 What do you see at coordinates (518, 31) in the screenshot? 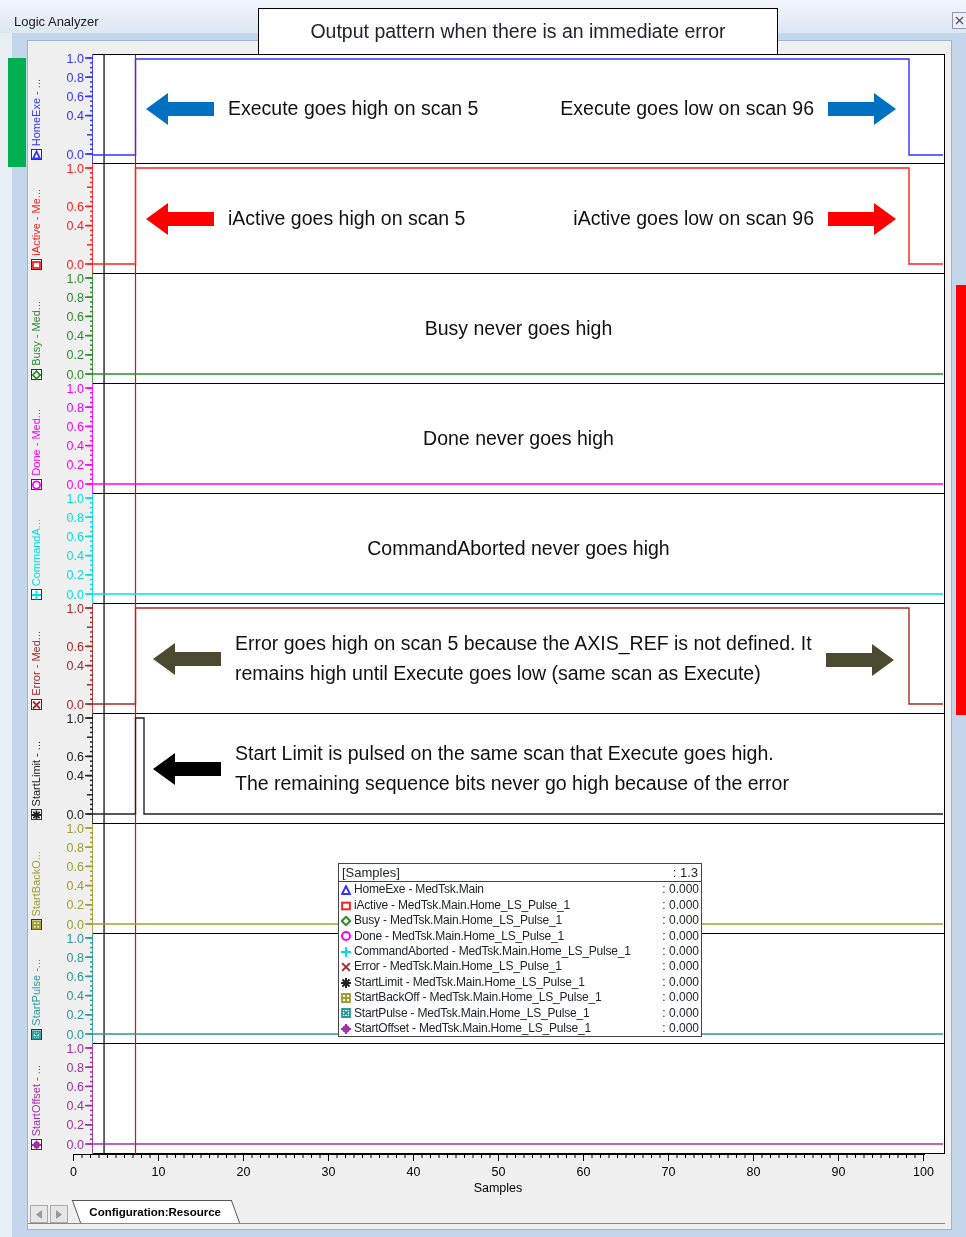
I see `caption-box: Output pattern when there is an immediate error` at bounding box center [518, 31].